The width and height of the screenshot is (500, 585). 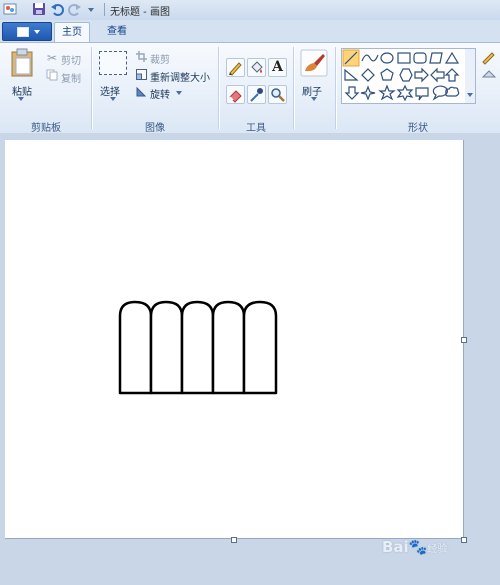 What do you see at coordinates (250, 10) in the screenshot?
I see `title-bar: 无标题 - 画图` at bounding box center [250, 10].